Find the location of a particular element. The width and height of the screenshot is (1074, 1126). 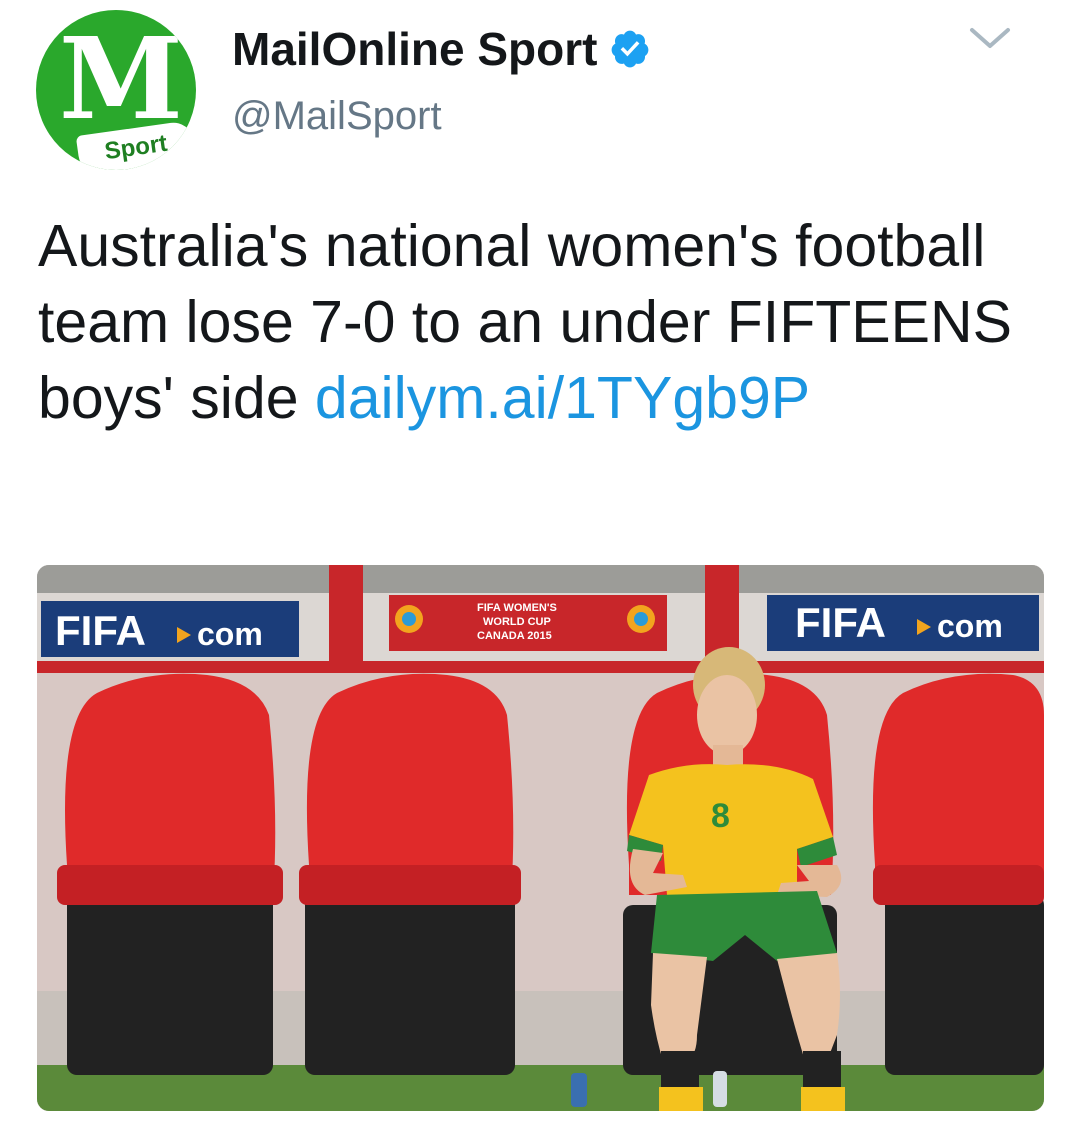

avatar-label: Sport is located at coordinates (136, 147).